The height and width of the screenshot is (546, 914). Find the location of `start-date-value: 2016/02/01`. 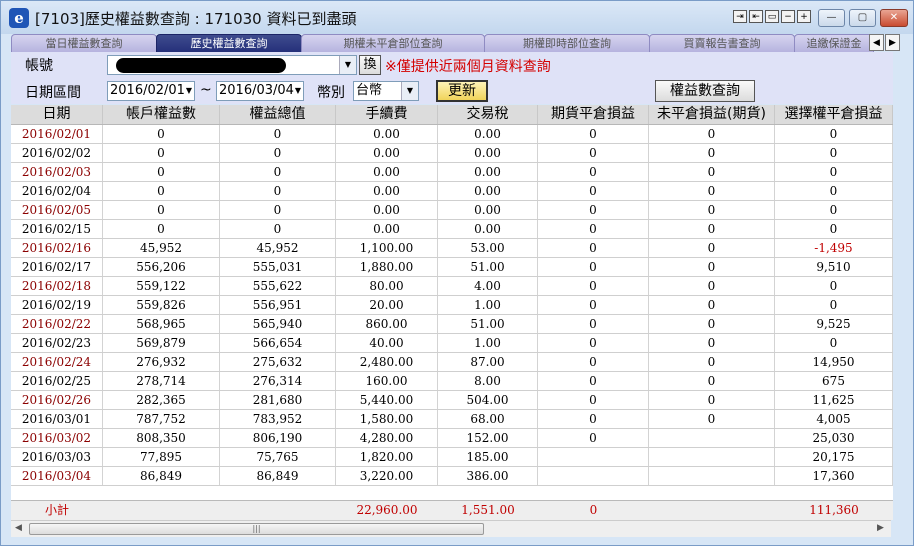

start-date-value: 2016/02/01 is located at coordinates (147, 90).